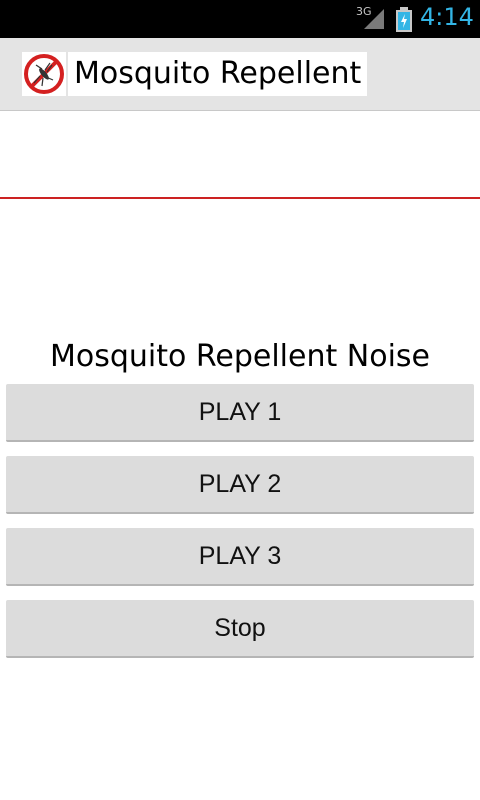 This screenshot has height=800, width=480. I want to click on no-mosquito-icon, so click(44, 74).